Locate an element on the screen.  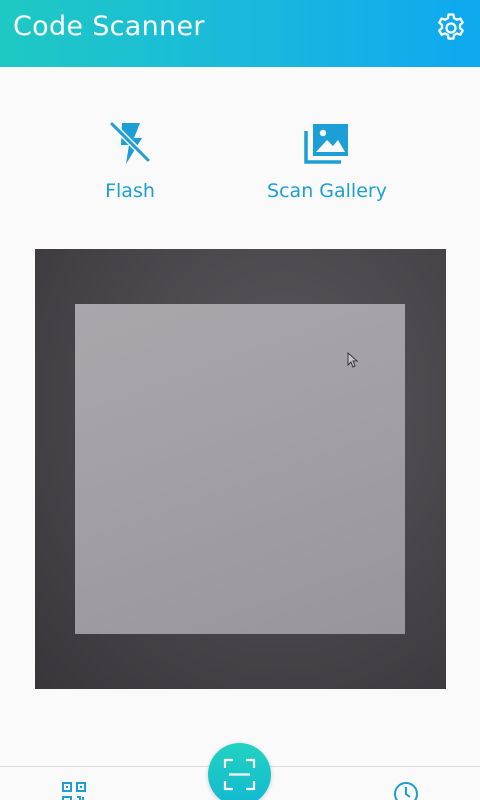
scan-frame-icon is located at coordinates (239, 774).